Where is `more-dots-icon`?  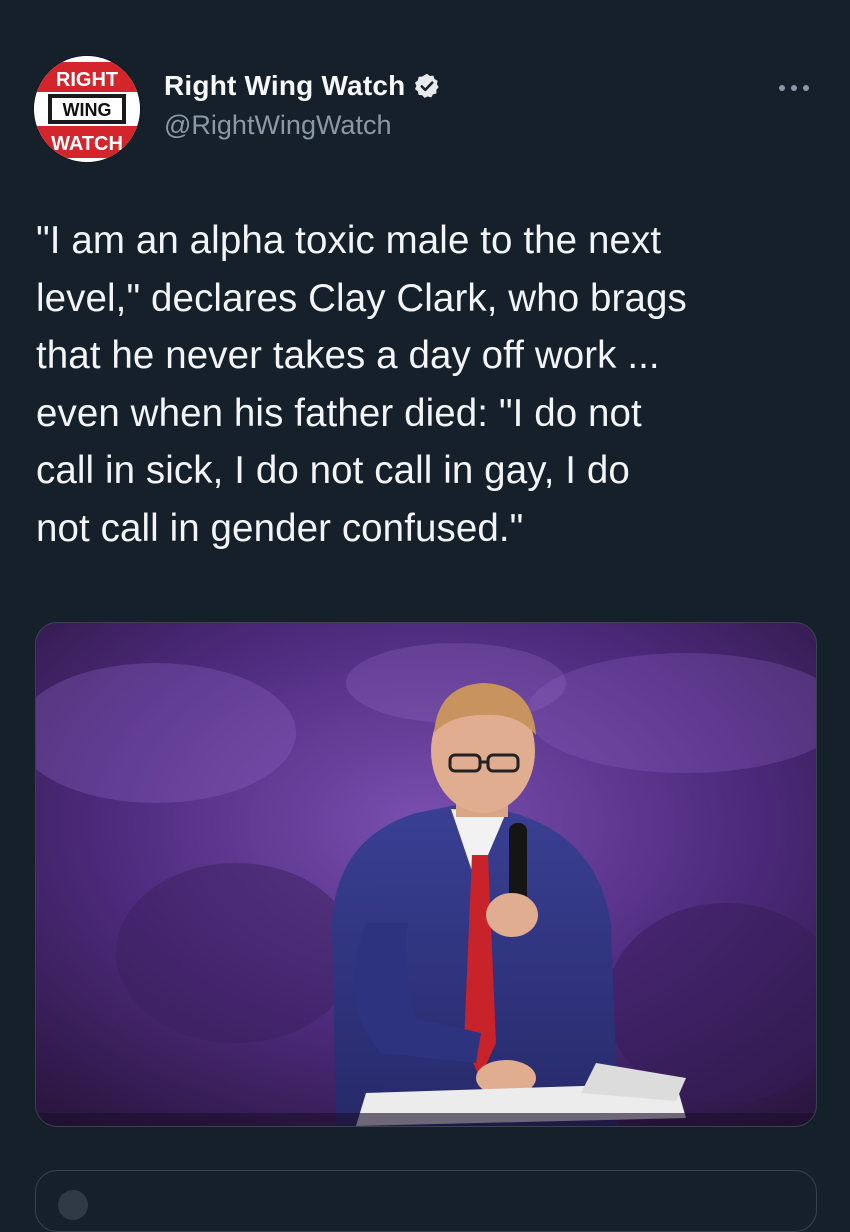 more-dots-icon is located at coordinates (794, 88).